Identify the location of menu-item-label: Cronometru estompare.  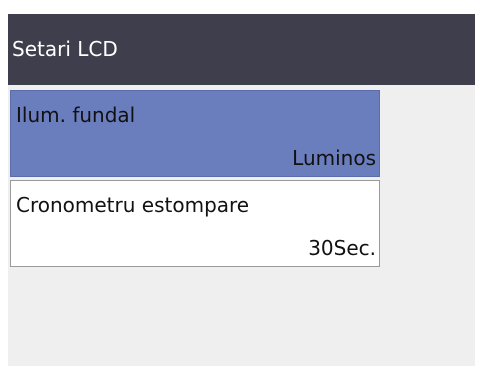
(133, 205).